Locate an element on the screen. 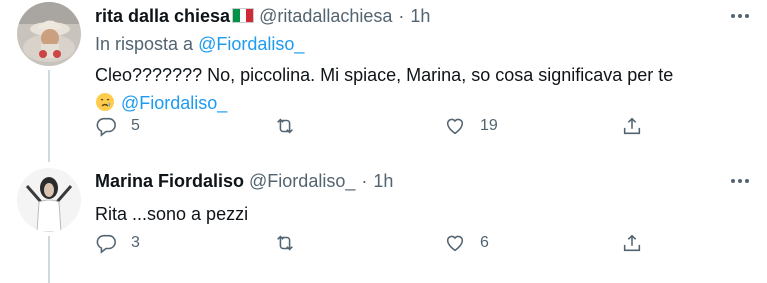 The width and height of the screenshot is (767, 283). mention-link: @Fiordaliso_ is located at coordinates (174, 103).